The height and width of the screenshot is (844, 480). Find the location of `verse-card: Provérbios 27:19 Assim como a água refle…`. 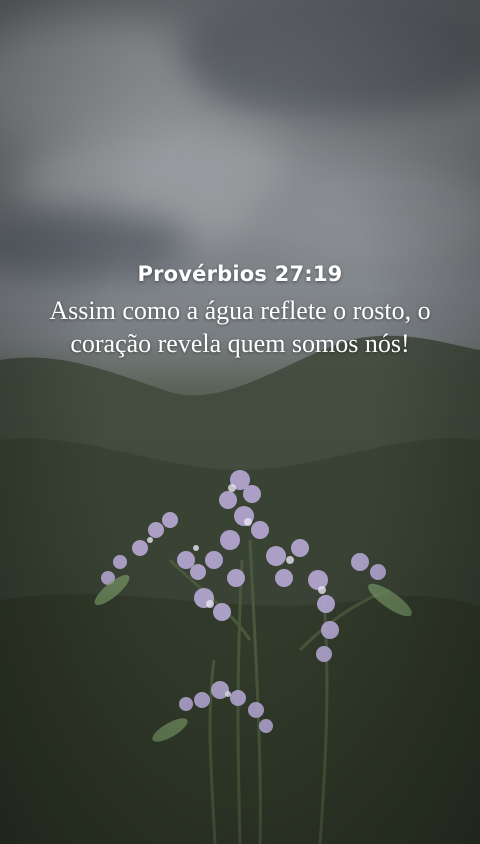

verse-card: Provérbios 27:19 Assim como a água refle… is located at coordinates (240, 311).